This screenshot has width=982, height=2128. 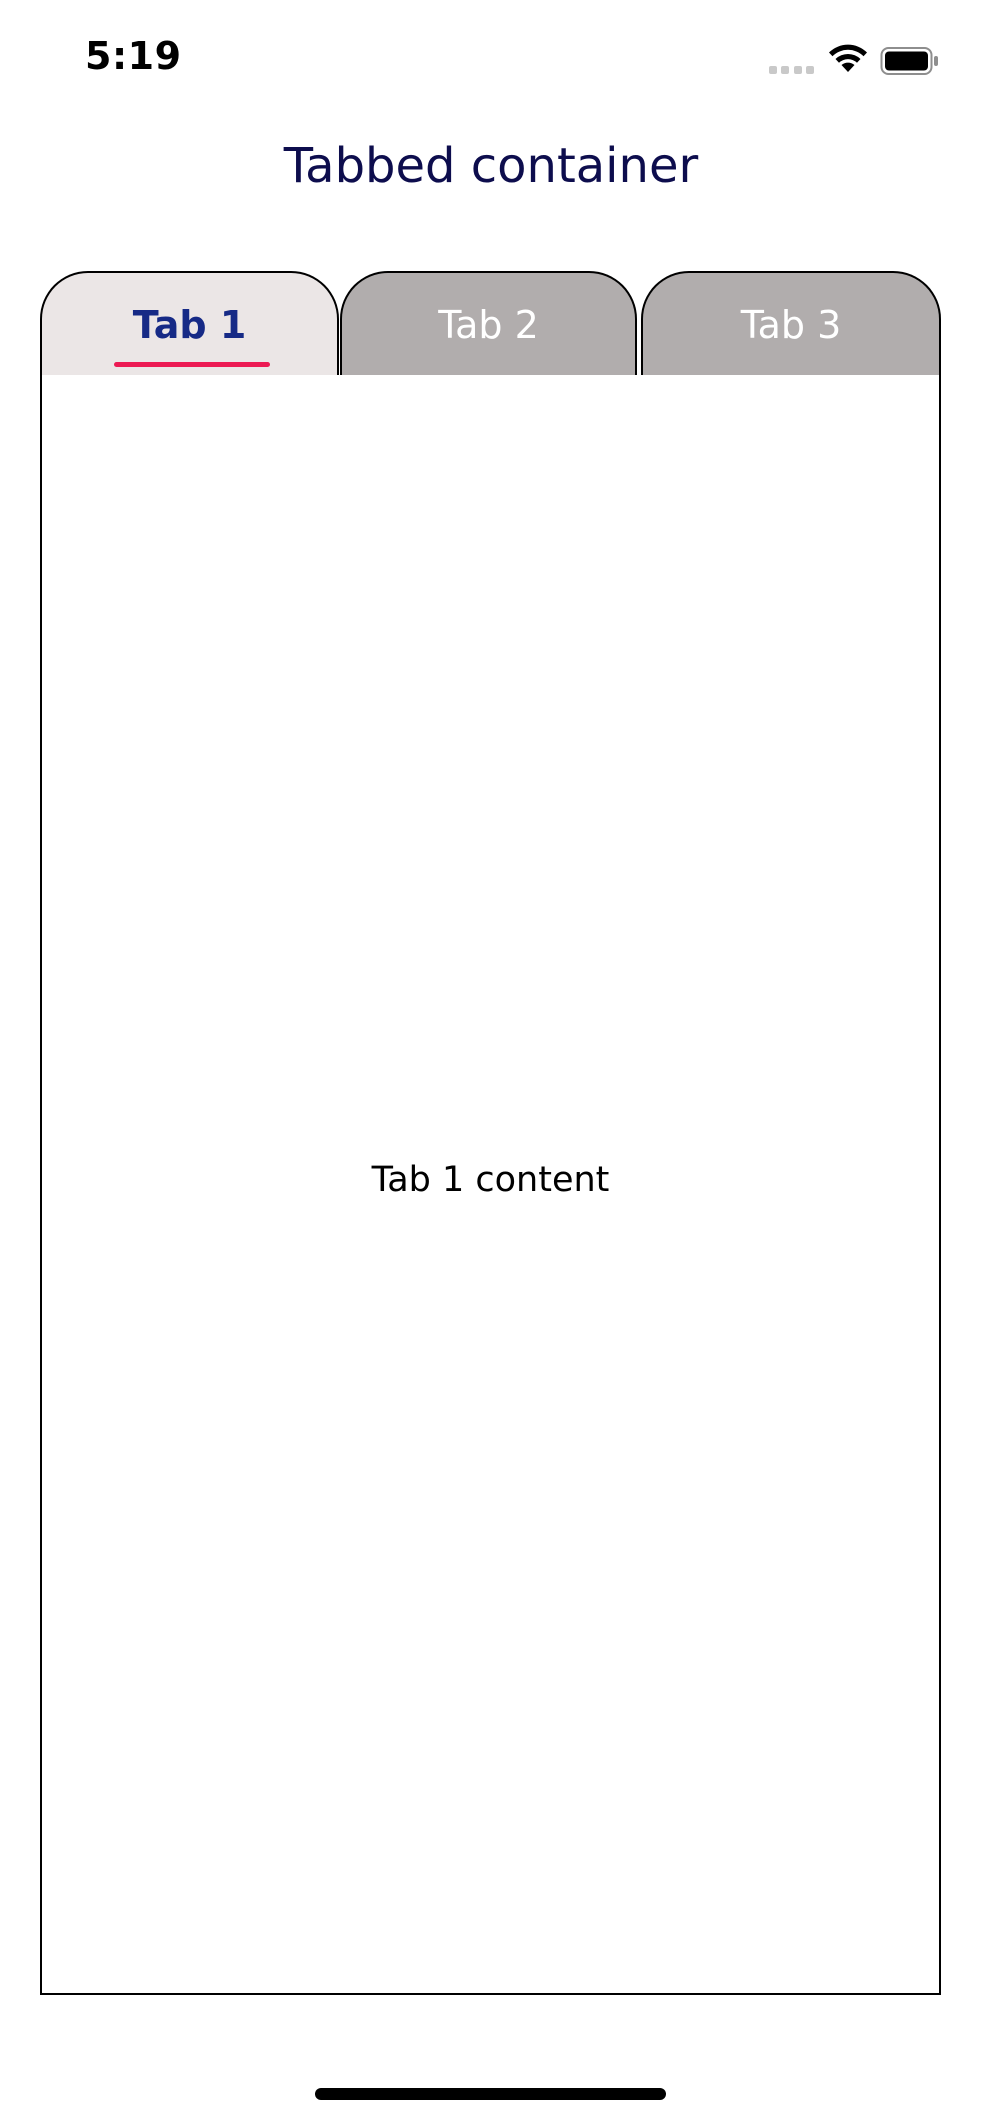 I want to click on status-time: 5:19, so click(x=133, y=56).